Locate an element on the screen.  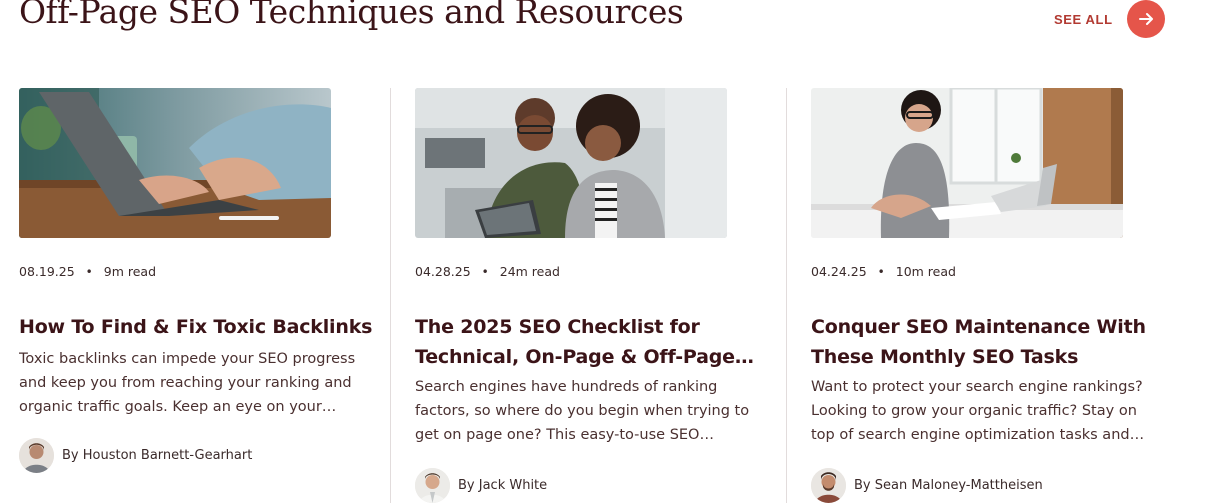
article-date: 04.28.25 is located at coordinates (443, 271).